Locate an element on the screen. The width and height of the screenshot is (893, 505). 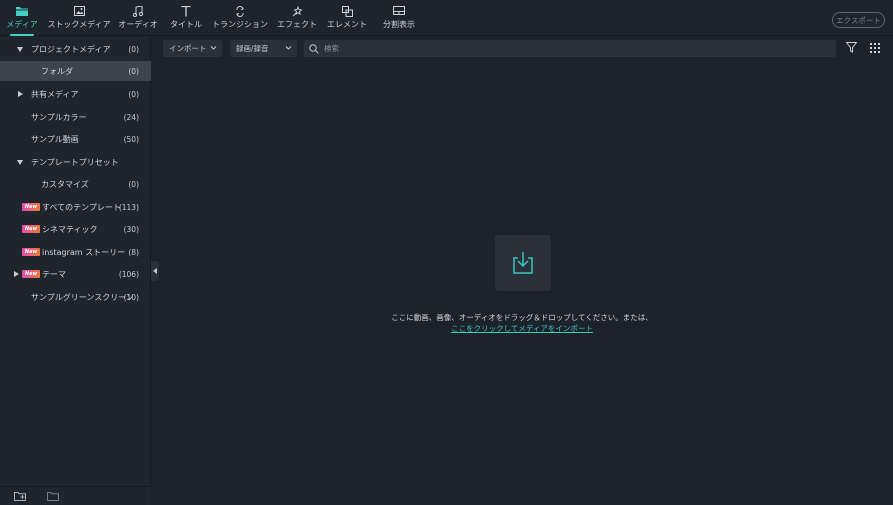
sidebar-item-sample-videos: サンプル動画 (50) is located at coordinates (75, 139).